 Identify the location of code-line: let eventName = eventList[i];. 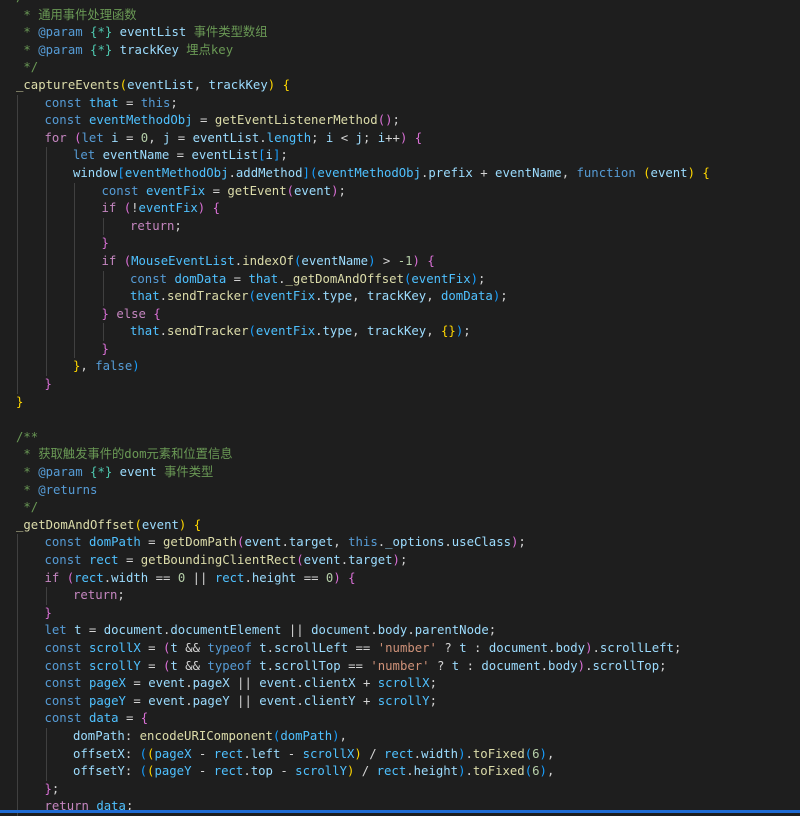
(400, 156).